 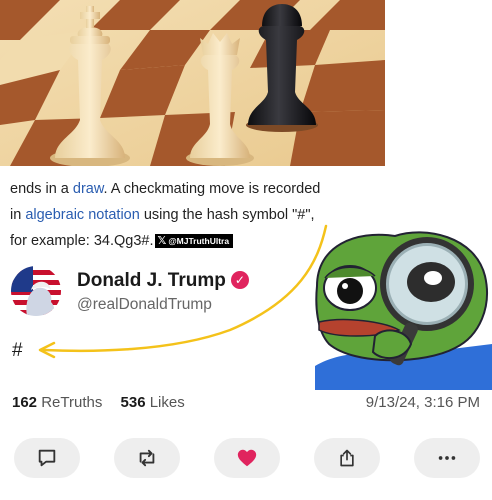 I want to click on more-button, so click(x=447, y=458).